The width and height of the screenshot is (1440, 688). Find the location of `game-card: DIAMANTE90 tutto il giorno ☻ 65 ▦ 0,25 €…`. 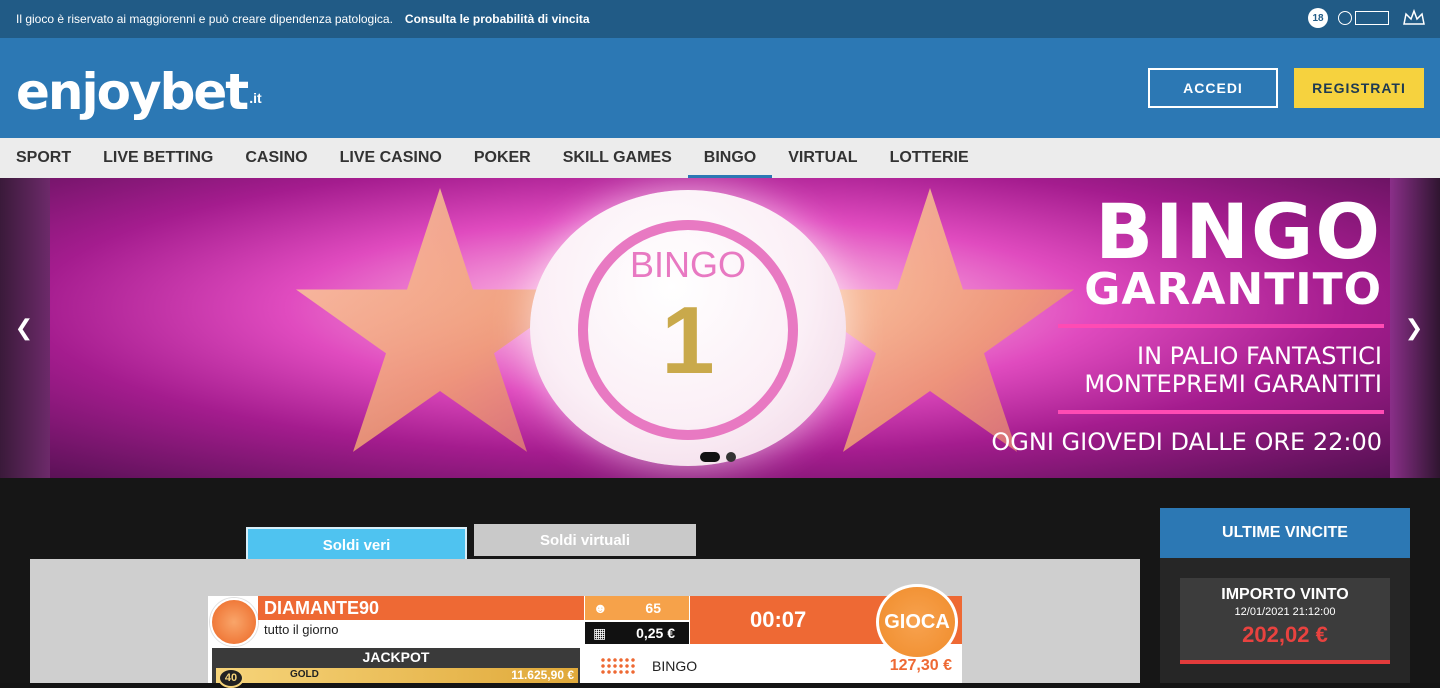

game-card: DIAMANTE90 tutto il giorno ☻ 65 ▦ 0,25 €… is located at coordinates (585, 636).